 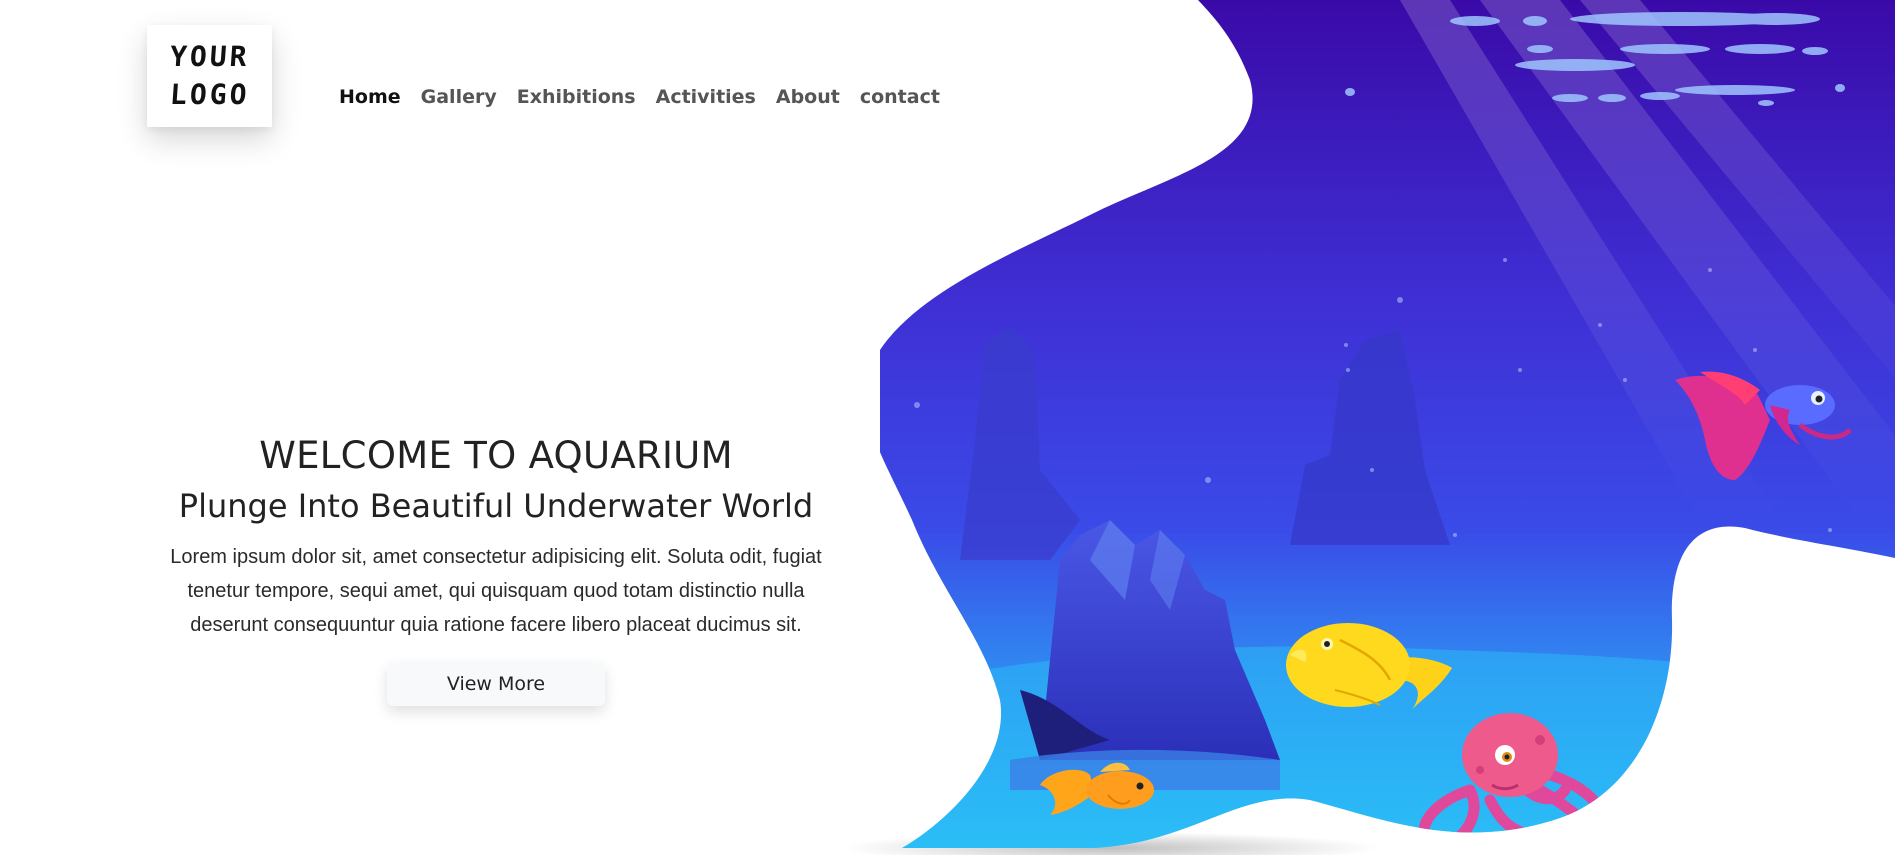 I want to click on view-more-button: View More, so click(x=496, y=684).